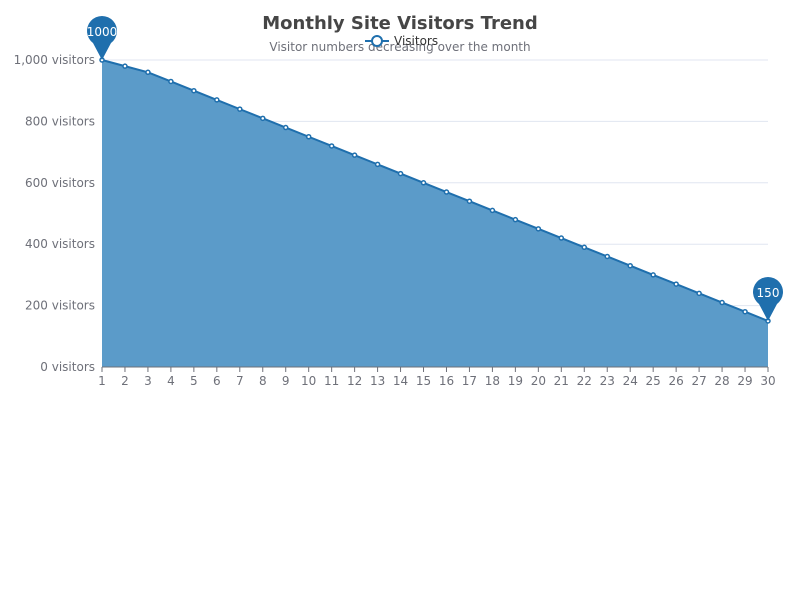  What do you see at coordinates (60, 183) in the screenshot?
I see `y-tick-label: 600 visitors` at bounding box center [60, 183].